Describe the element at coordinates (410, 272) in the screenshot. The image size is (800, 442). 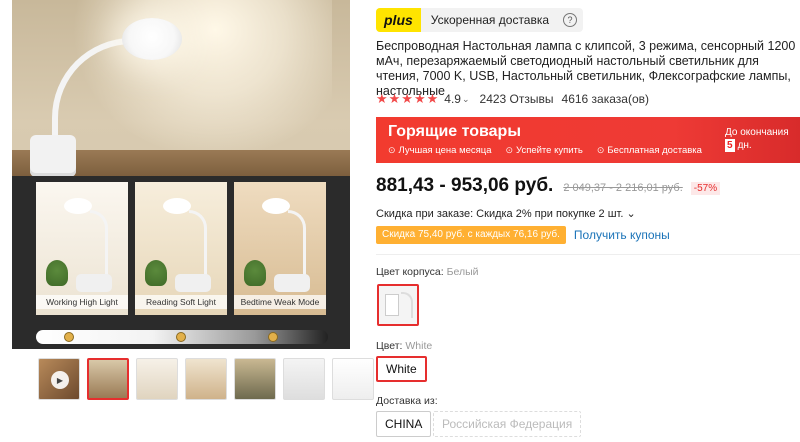
I see `option-label: Цвет корпуса:` at that location.